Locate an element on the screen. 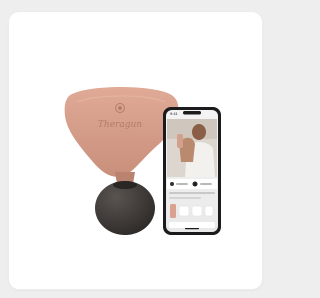 The height and width of the screenshot is (298, 320). play-icon is located at coordinates (195, 184).